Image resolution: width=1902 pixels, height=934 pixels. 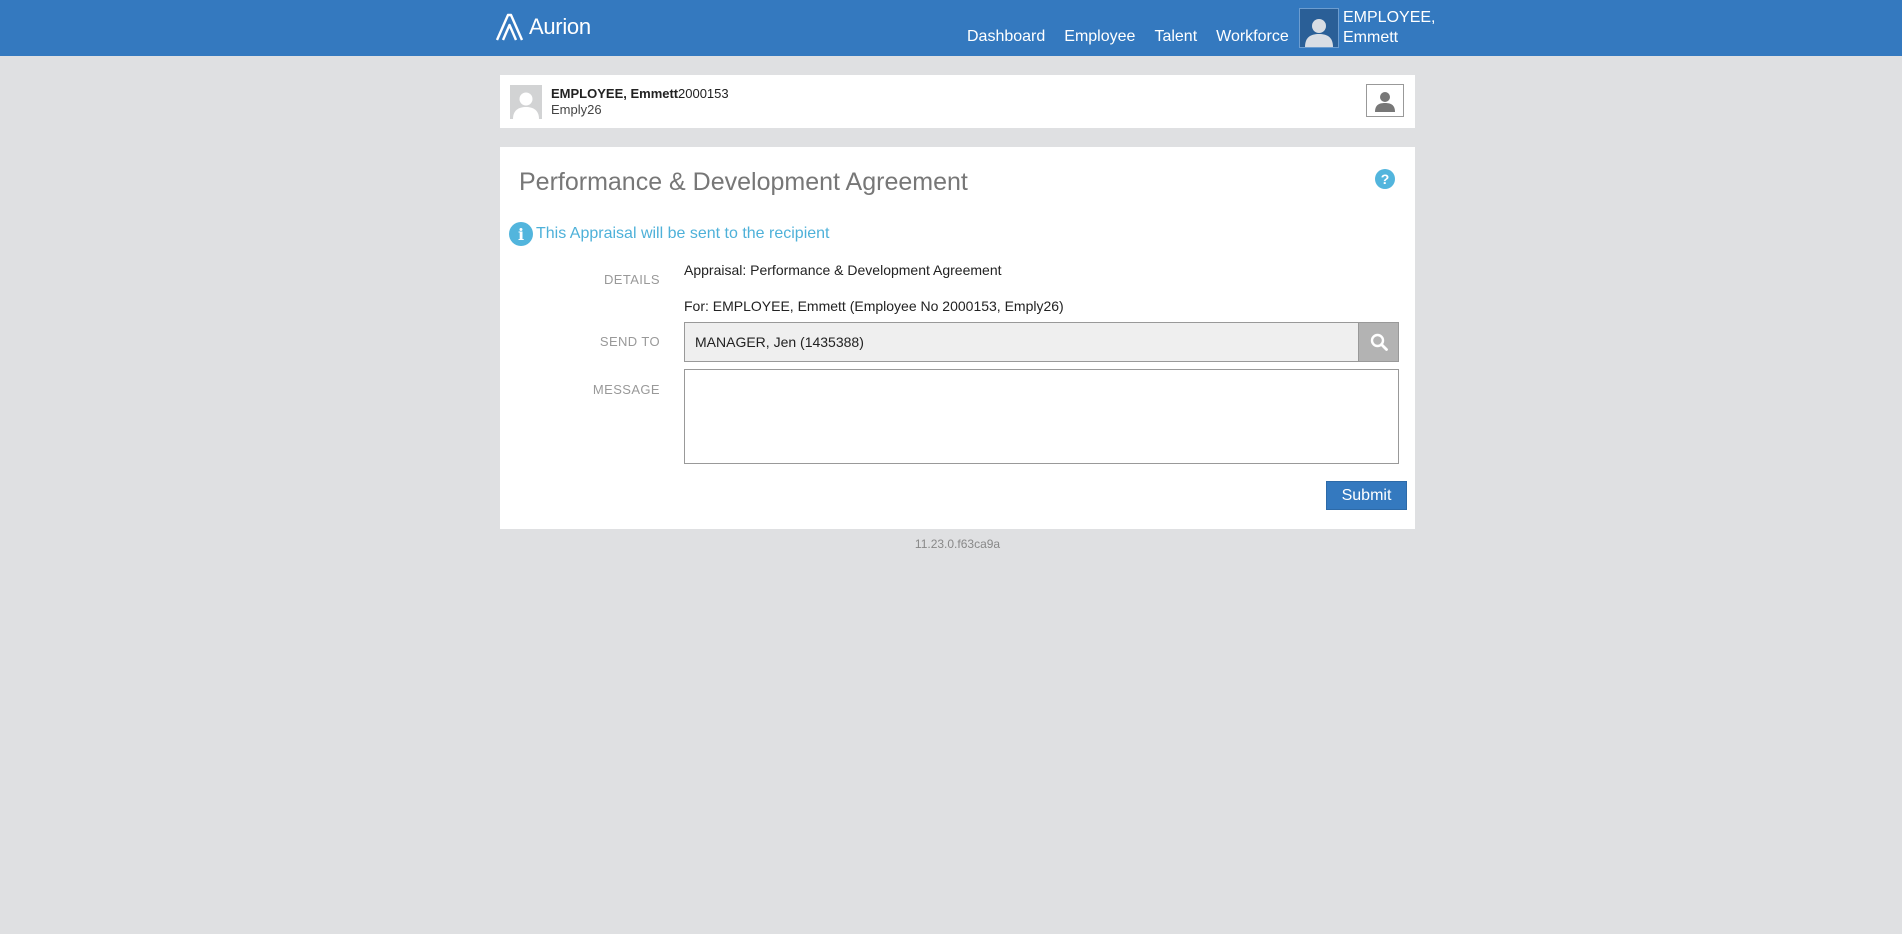 What do you see at coordinates (1099, 37) in the screenshot?
I see `nav-employee: Employee` at bounding box center [1099, 37].